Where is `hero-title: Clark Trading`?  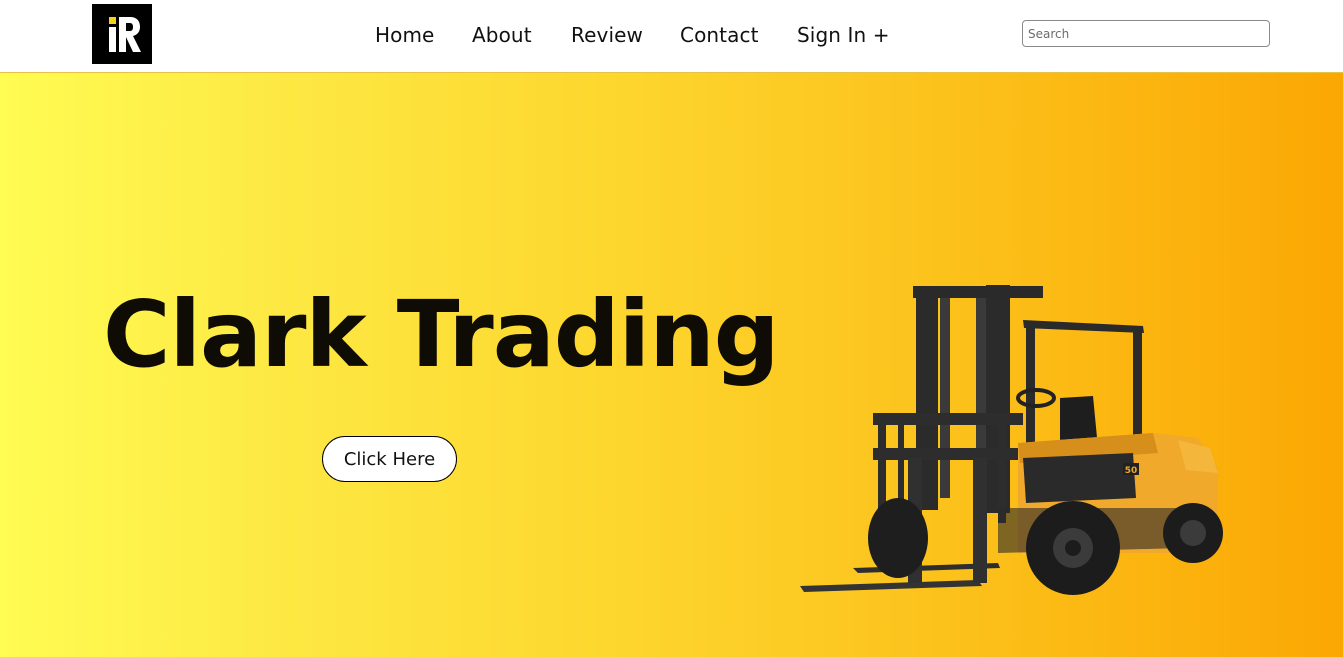 hero-title: Clark Trading is located at coordinates (441, 334).